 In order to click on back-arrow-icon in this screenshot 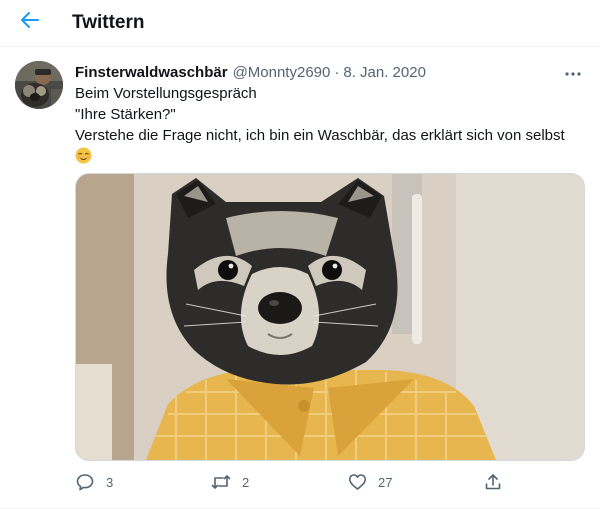, I will do `click(30, 22)`.